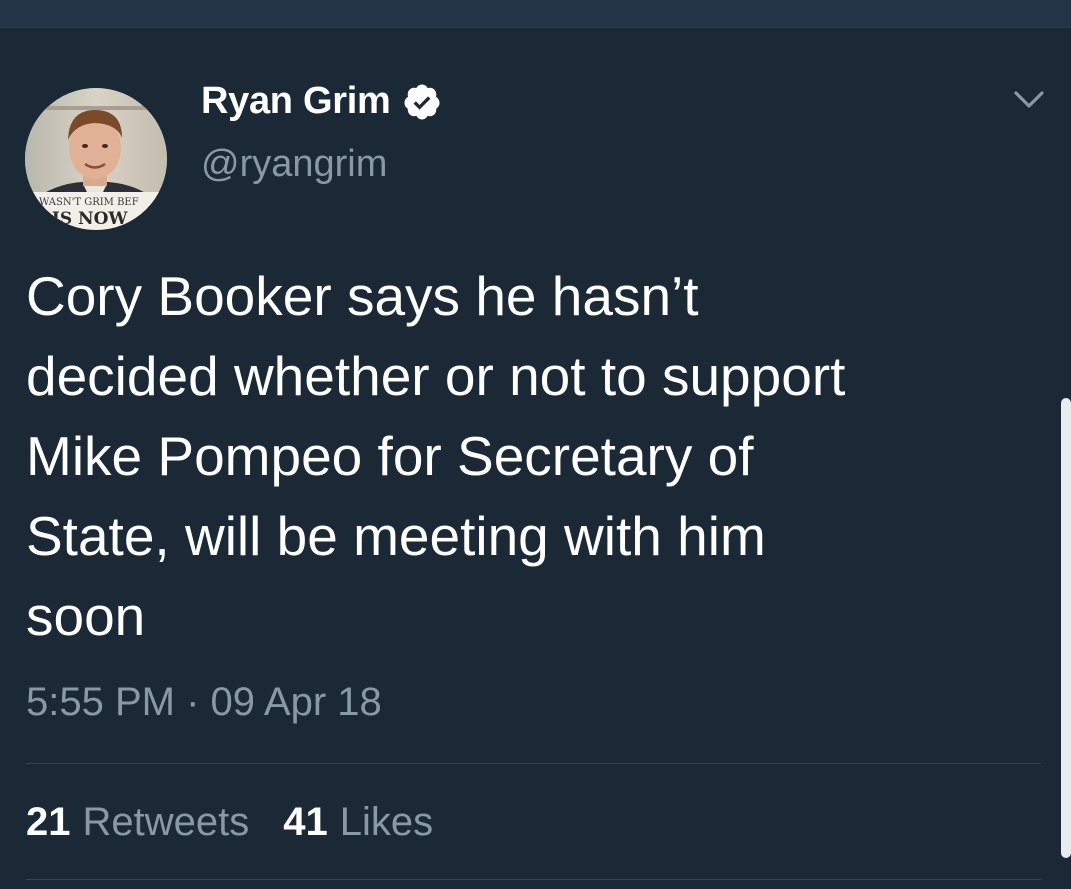 Image resolution: width=1071 pixels, height=889 pixels. I want to click on likes-stat: 41 Likes, so click(358, 822).